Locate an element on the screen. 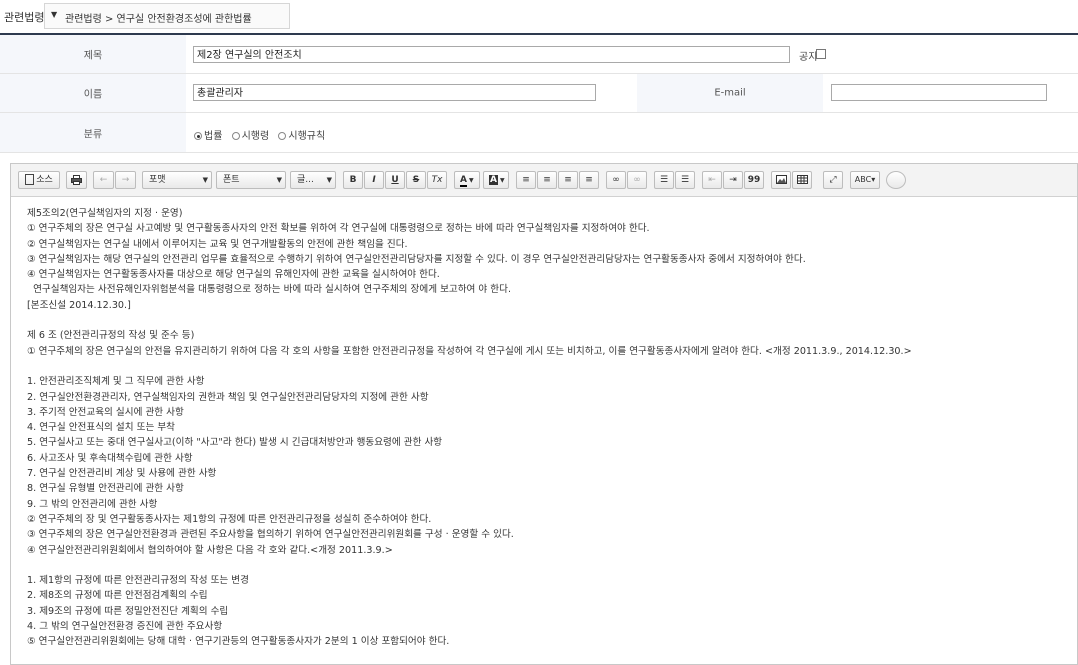 The width and height of the screenshot is (1078, 665). content-line: 제5조의2(연구실책임자의 지정 · 운영) is located at coordinates (105, 213).